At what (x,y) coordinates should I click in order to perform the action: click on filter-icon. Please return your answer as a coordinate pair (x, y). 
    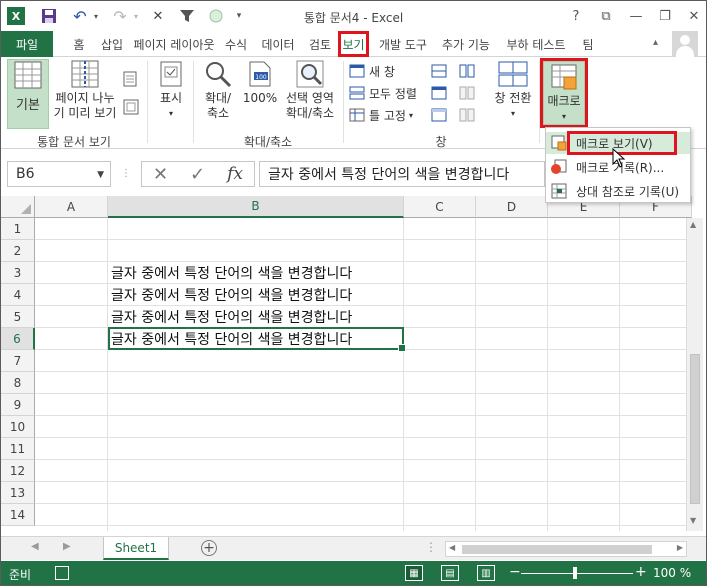
    Looking at the image, I should click on (187, 16).